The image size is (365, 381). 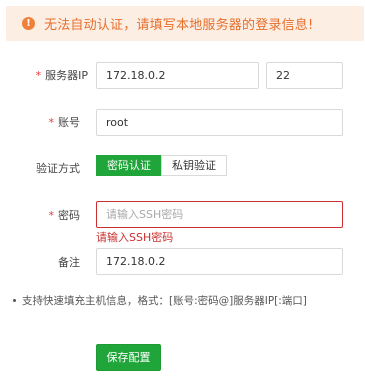 What do you see at coordinates (135, 237) in the screenshot?
I see `password-error-message: 请输入SSH密码` at bounding box center [135, 237].